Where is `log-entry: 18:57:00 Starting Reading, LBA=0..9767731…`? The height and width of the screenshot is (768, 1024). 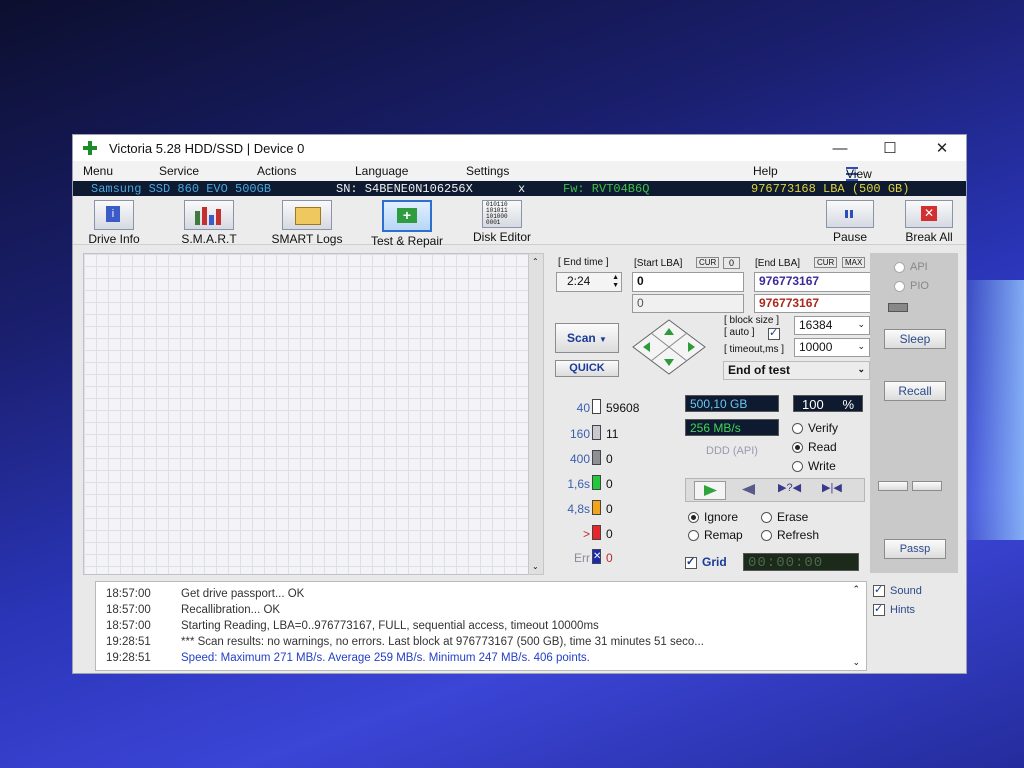
log-entry: 18:57:00 Starting Reading, LBA=0..9767731… is located at coordinates (352, 626).